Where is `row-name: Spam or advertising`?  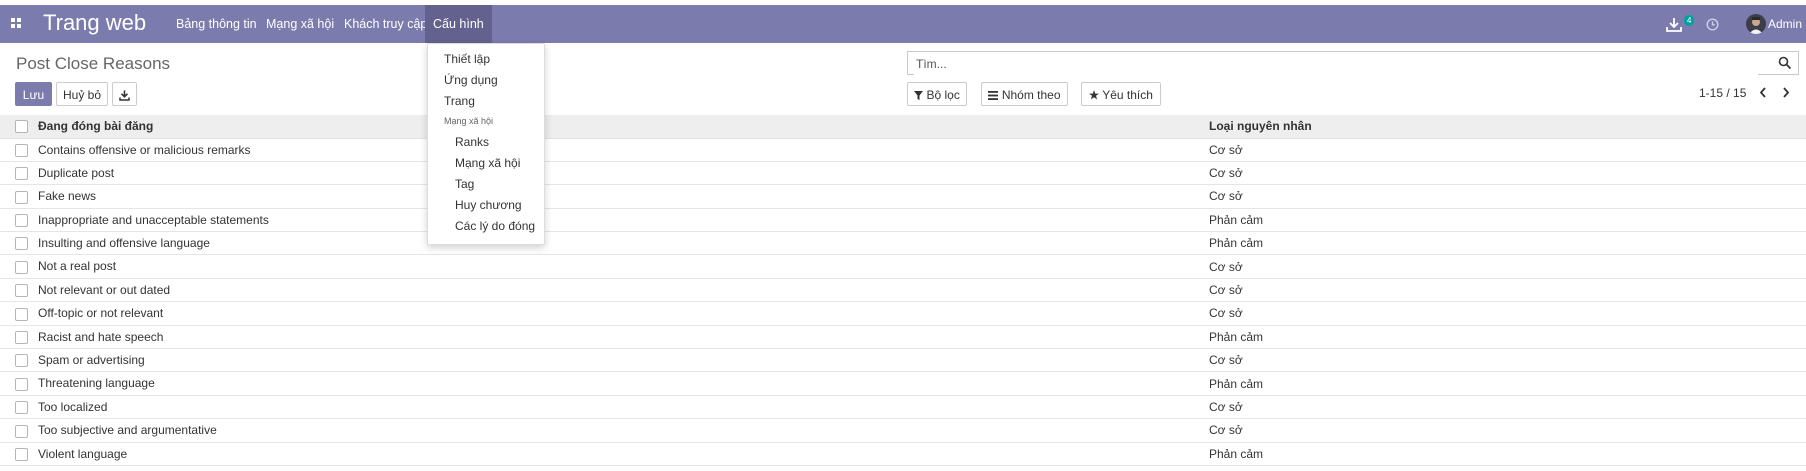 row-name: Spam or advertising is located at coordinates (91, 360).